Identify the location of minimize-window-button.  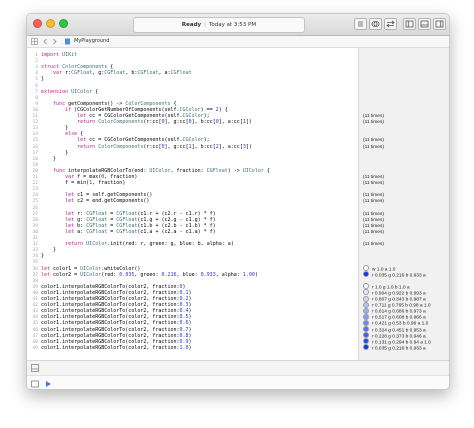
(50, 23).